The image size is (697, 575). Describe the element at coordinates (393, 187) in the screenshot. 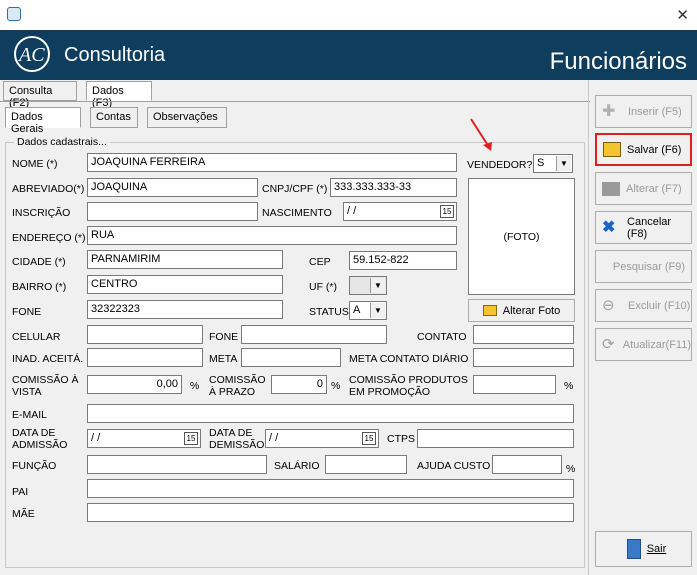

I see `cnpj-field: 333.333.333-33` at that location.